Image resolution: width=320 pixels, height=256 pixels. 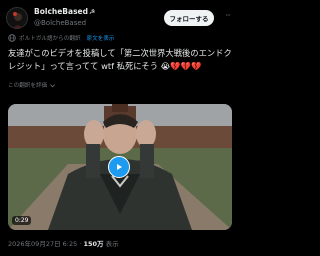 What do you see at coordinates (12, 38) in the screenshot?
I see `globe-icon` at bounding box center [12, 38].